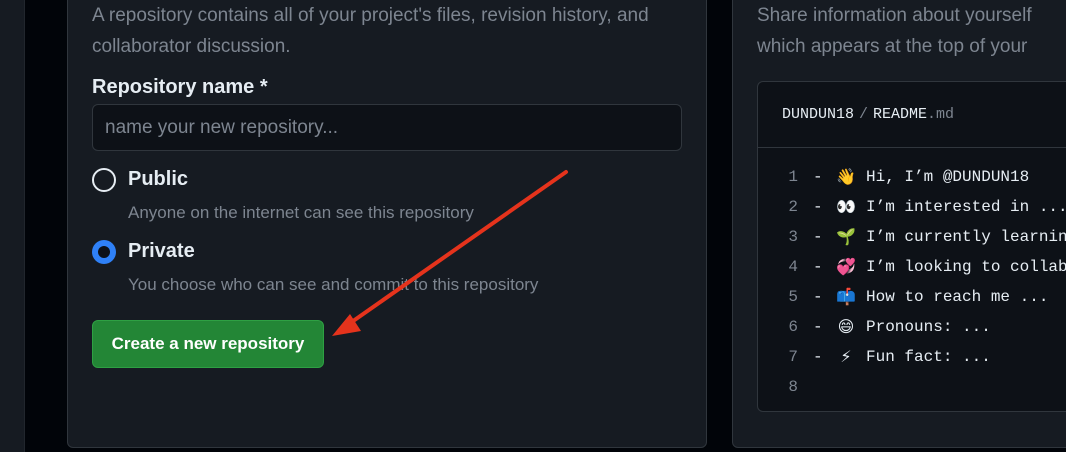 Image resolution: width=1066 pixels, height=452 pixels. What do you see at coordinates (846, 236) in the screenshot?
I see `seedling-icon: 🌱` at bounding box center [846, 236].